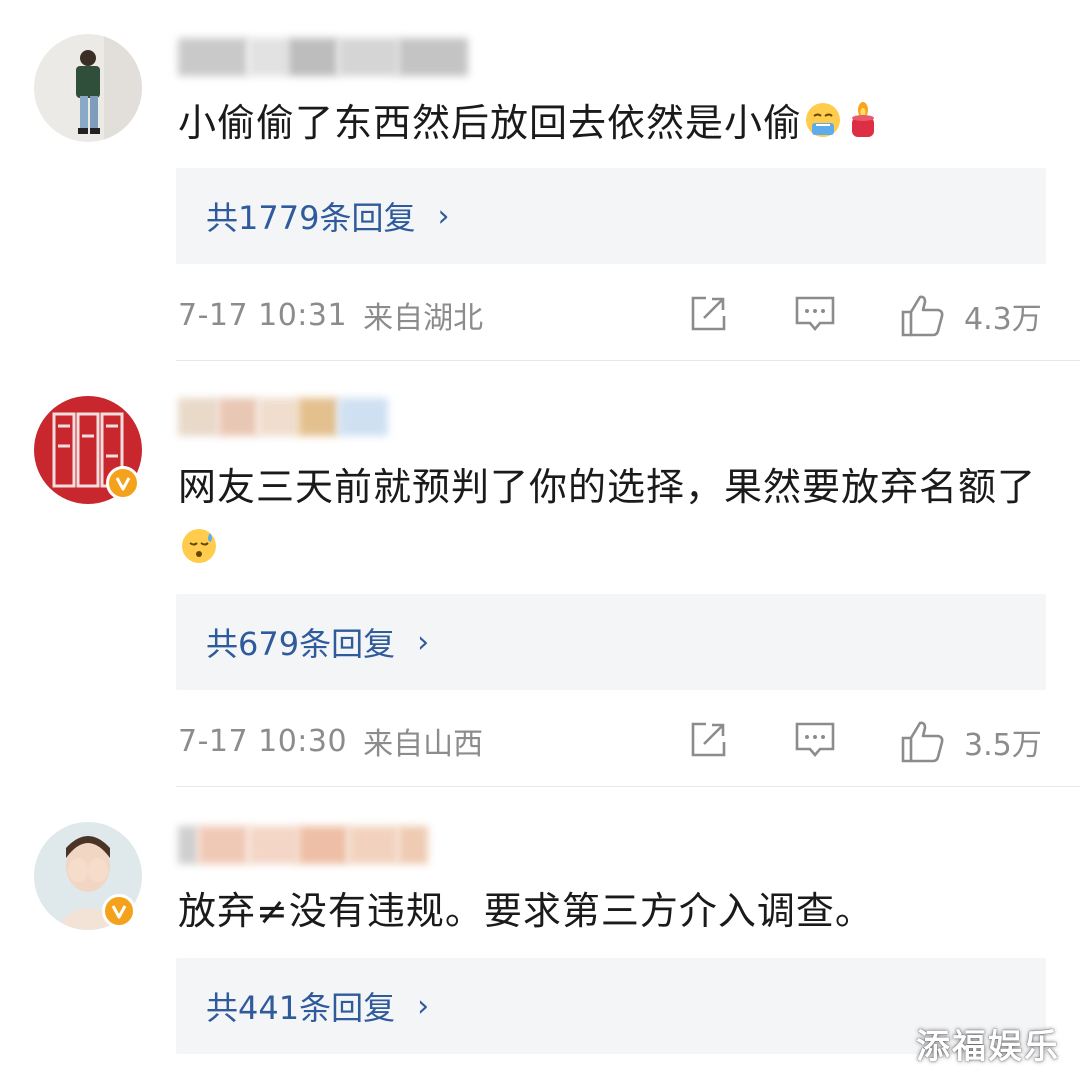 The width and height of the screenshot is (1080, 1080). I want to click on timestamp: 7-17 10:31, so click(263, 315).